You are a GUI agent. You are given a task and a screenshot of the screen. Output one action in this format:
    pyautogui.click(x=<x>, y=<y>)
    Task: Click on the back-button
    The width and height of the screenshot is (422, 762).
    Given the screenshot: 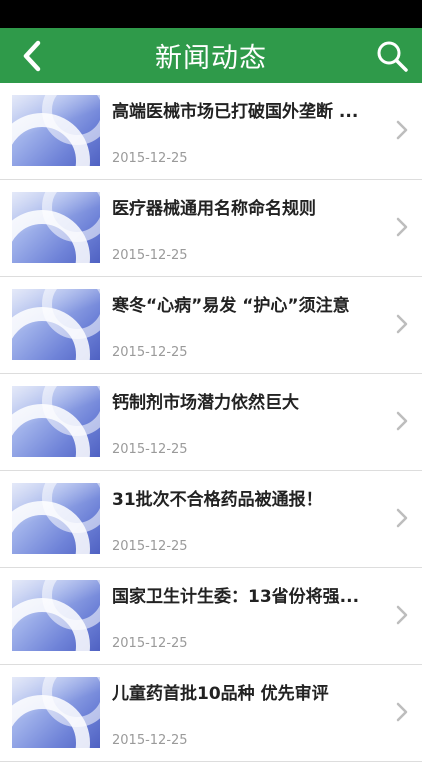 What is the action you would take?
    pyautogui.click(x=32, y=56)
    